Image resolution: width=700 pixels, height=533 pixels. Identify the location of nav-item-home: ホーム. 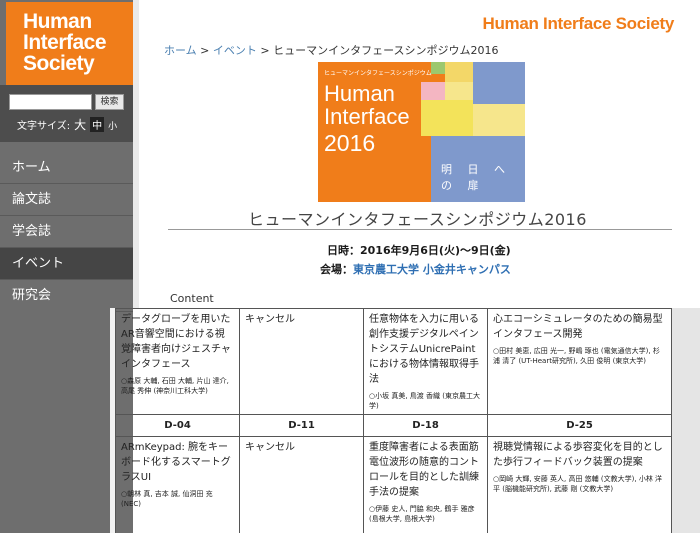
(66, 168).